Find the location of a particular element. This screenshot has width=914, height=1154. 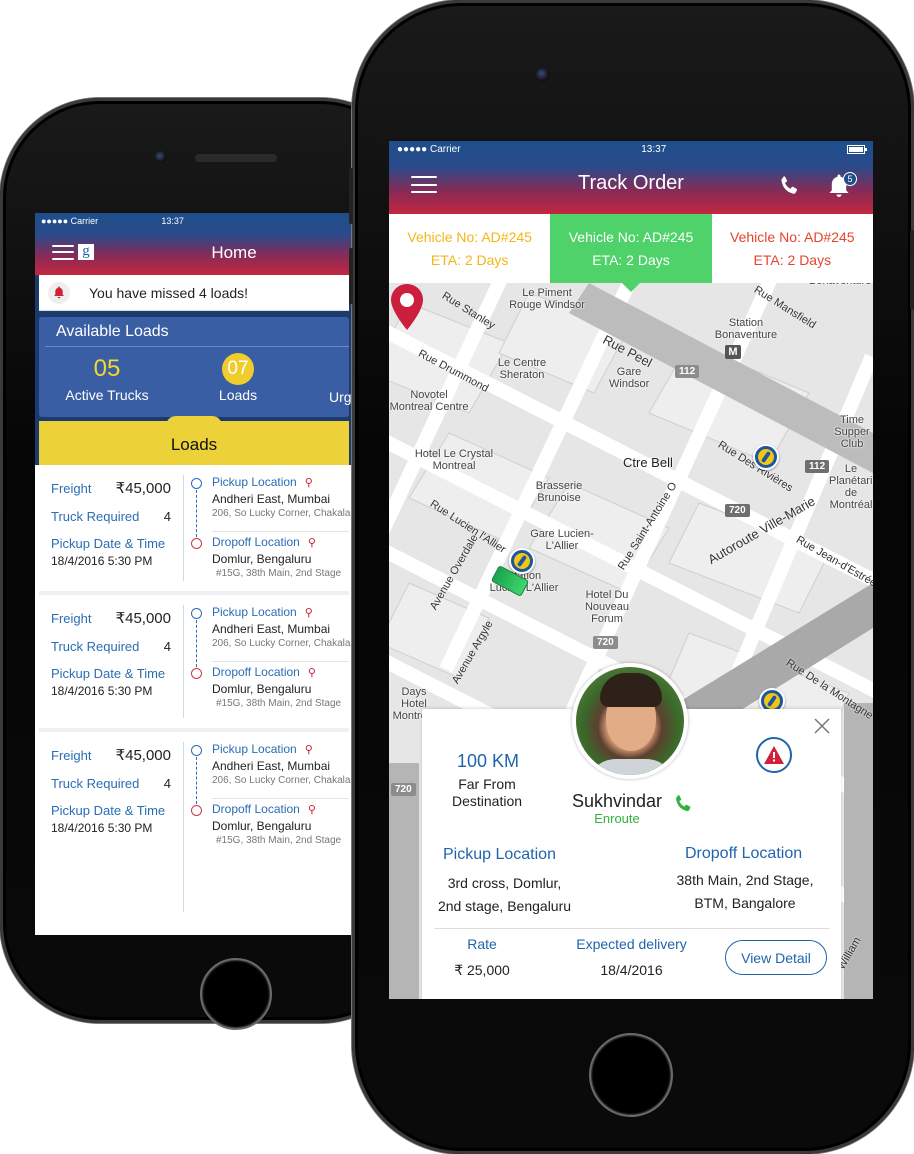

pickup-main: Andheri East, Mumbai is located at coordinates (271, 766).